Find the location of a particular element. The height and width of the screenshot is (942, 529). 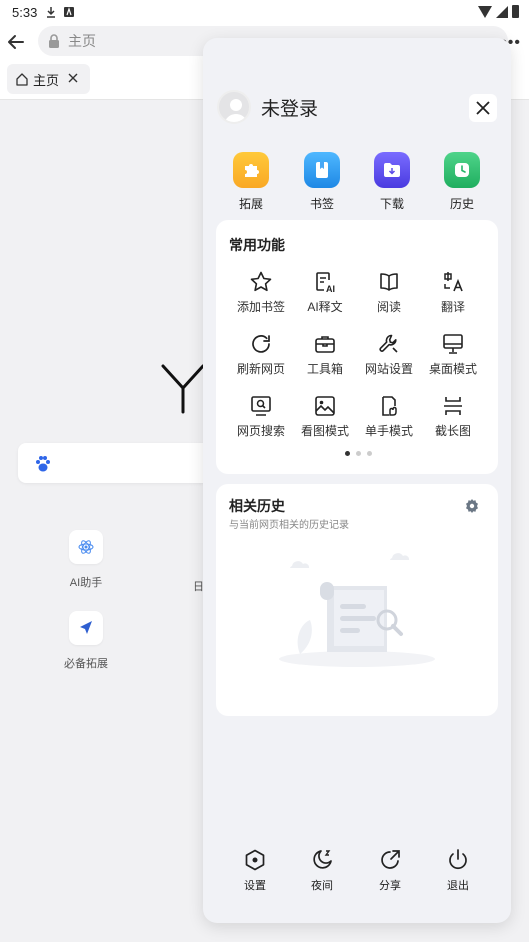

fn-one-hand-mode: 单手模式 is located at coordinates (389, 416).